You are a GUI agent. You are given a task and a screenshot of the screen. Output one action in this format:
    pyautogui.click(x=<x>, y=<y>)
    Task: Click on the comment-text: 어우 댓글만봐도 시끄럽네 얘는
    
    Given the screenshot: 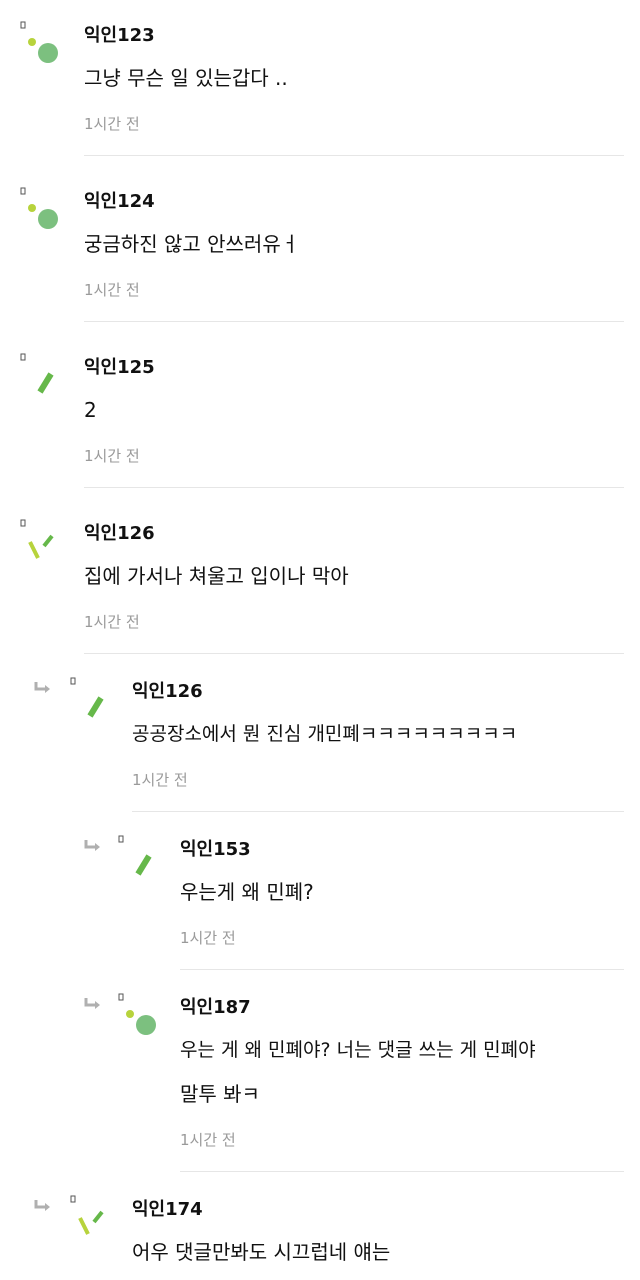 What is the action you would take?
    pyautogui.click(x=261, y=1252)
    